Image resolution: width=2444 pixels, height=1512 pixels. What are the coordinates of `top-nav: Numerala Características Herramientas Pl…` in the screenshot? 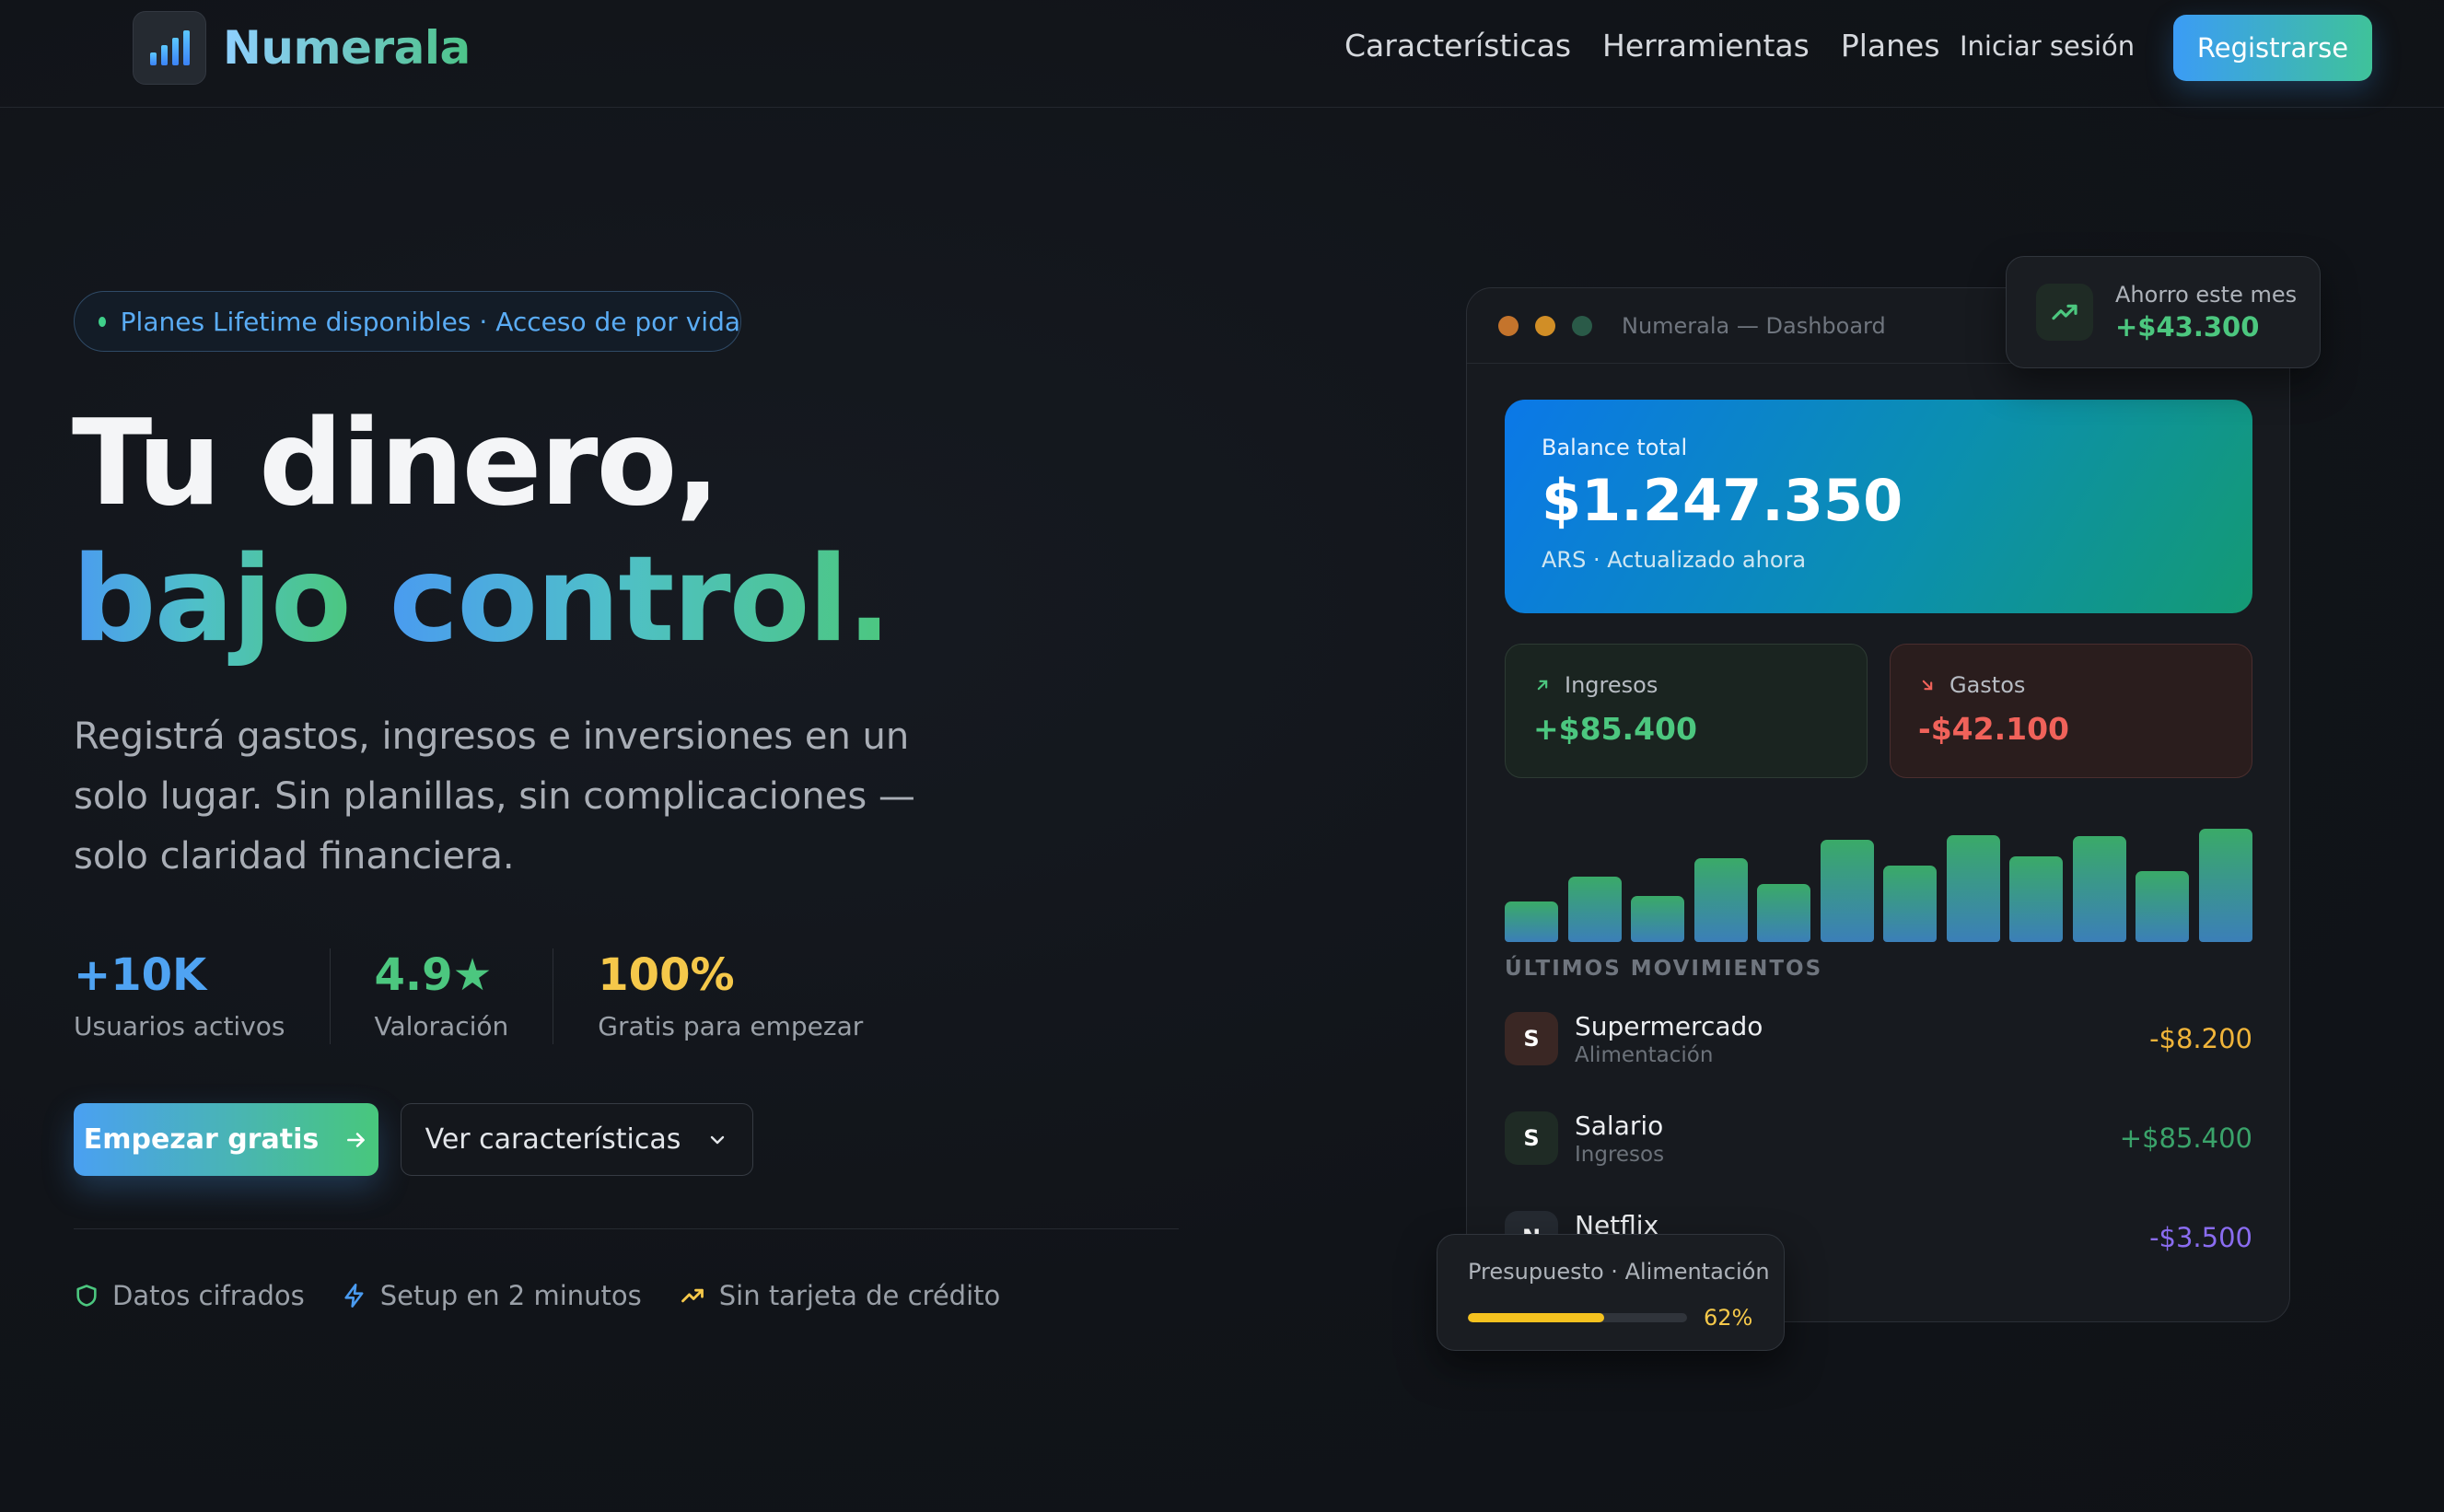 It's located at (1222, 54).